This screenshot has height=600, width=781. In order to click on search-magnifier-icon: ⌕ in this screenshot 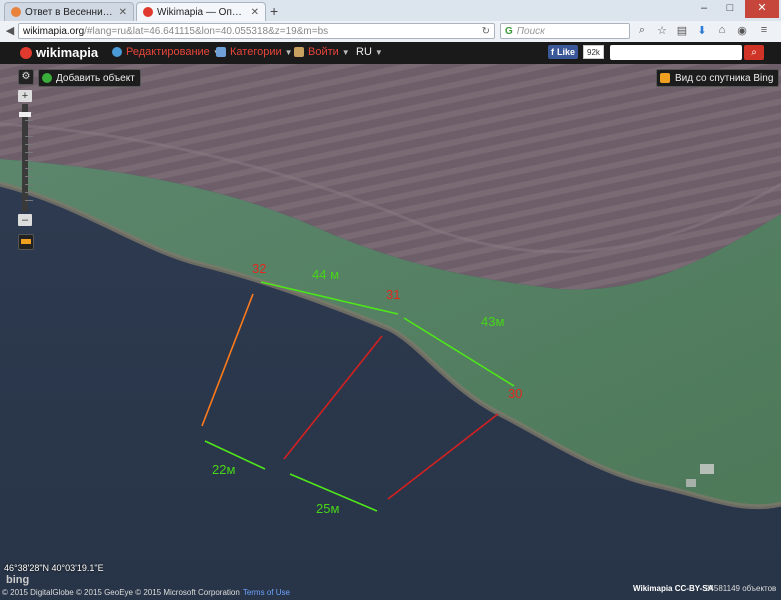, I will do `click(642, 31)`.